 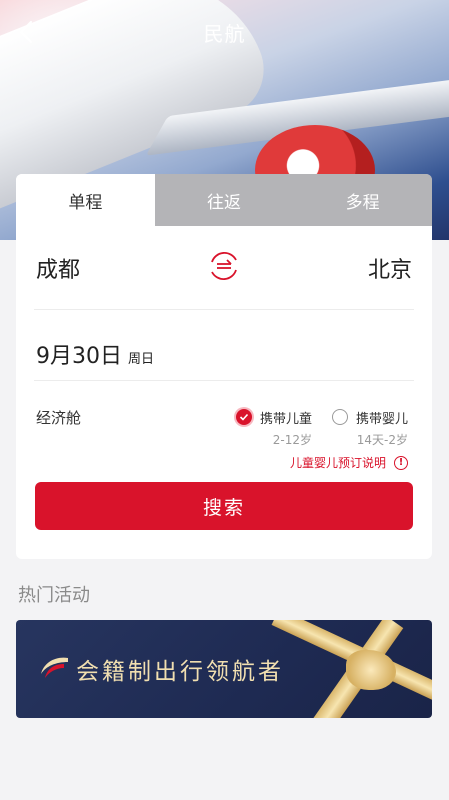 I want to click on departure-city: 成都, so click(x=58, y=268).